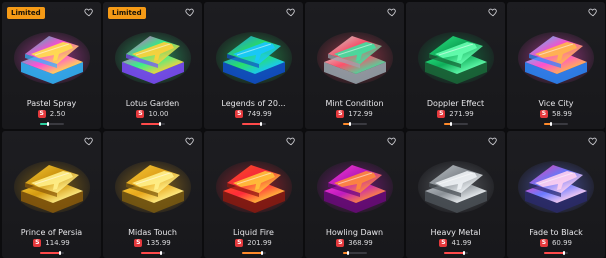  I want to click on case-card: Midas Touch S 135.99, so click(152, 194).